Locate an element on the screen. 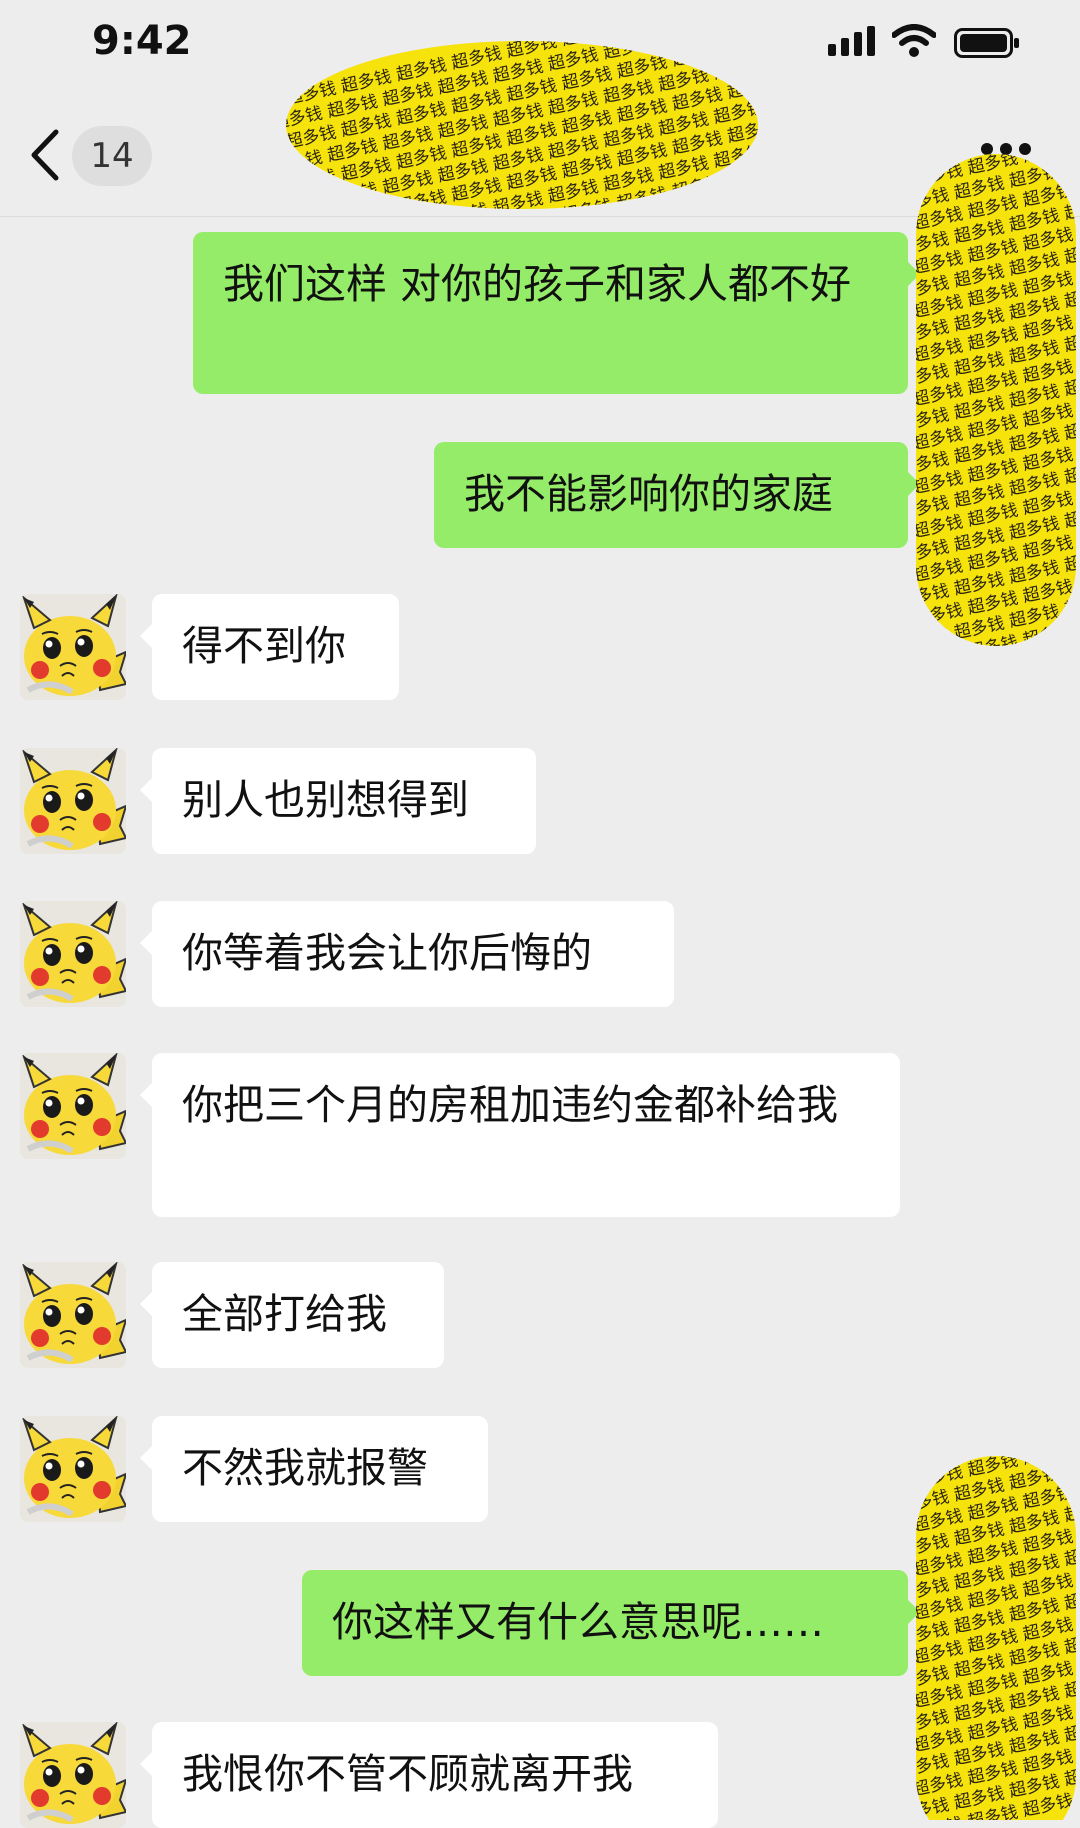  battery-icon is located at coordinates (986, 43).